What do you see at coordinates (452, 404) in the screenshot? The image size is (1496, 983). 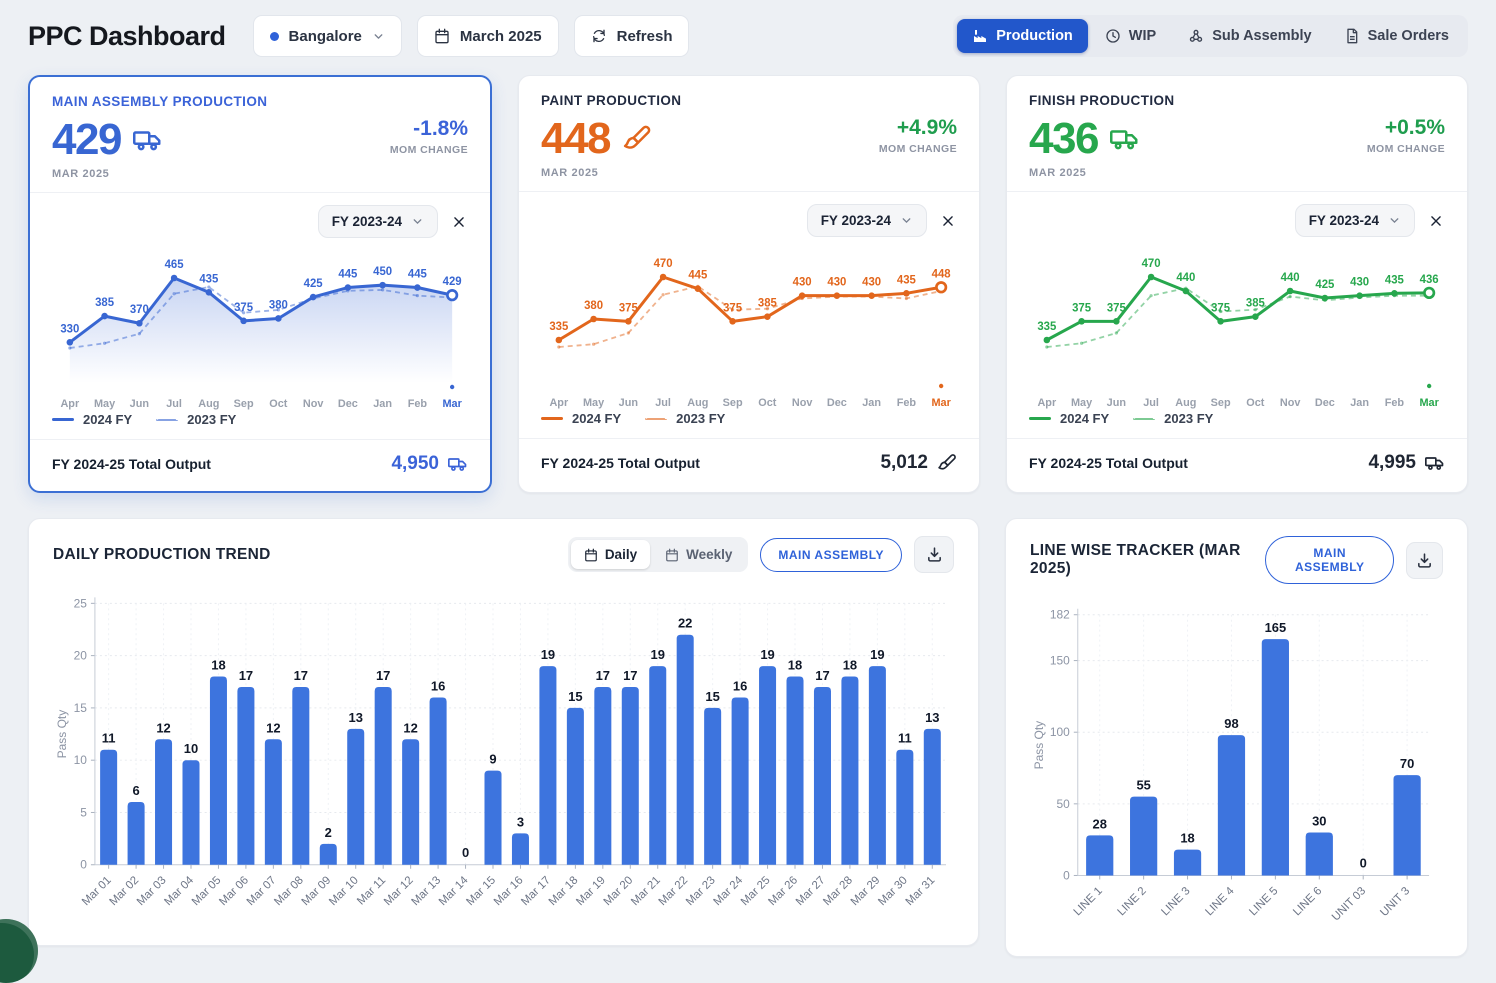 I see `svg-text: Mar` at bounding box center [452, 404].